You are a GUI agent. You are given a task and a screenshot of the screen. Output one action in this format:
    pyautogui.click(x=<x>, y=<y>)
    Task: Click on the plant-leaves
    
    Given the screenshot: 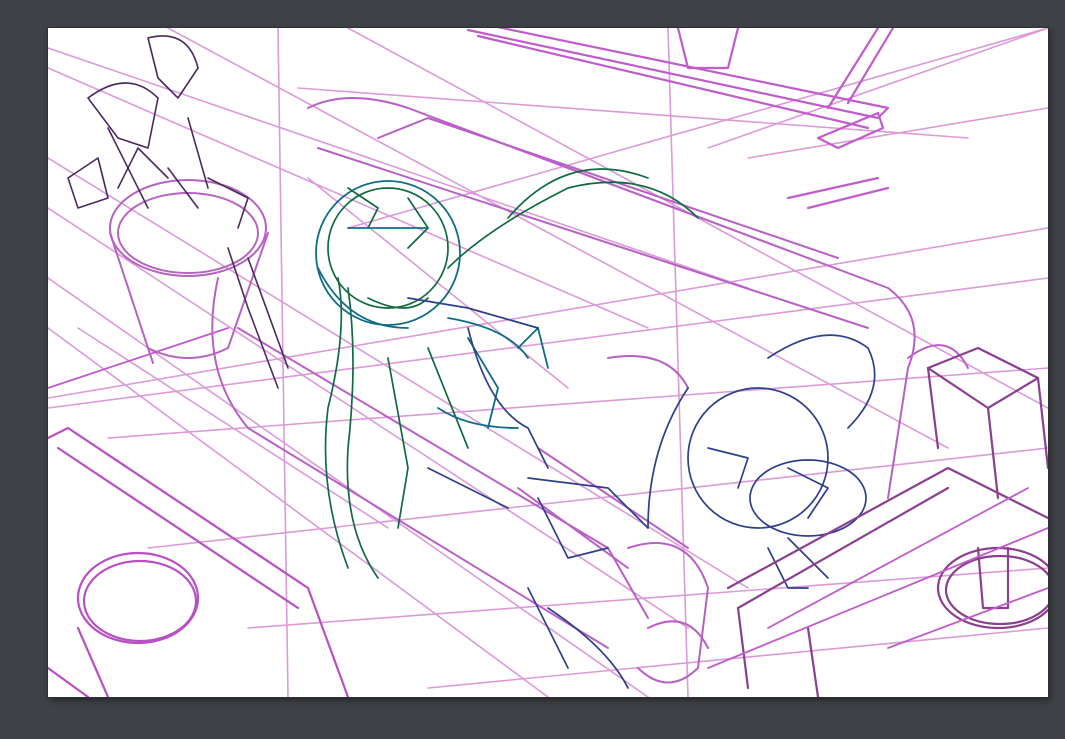 What is the action you would take?
    pyautogui.click(x=178, y=212)
    